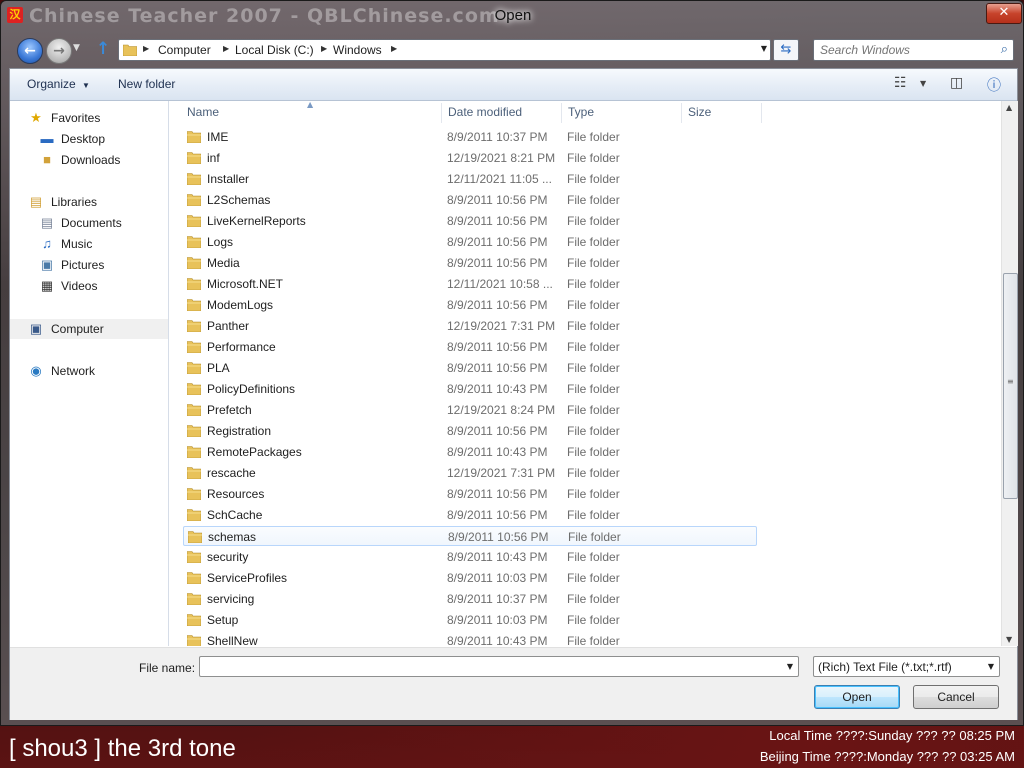  Describe the element at coordinates (470, 326) in the screenshot. I see `file-row: Panther 12/19/2021 7:31 PM File folder` at that location.